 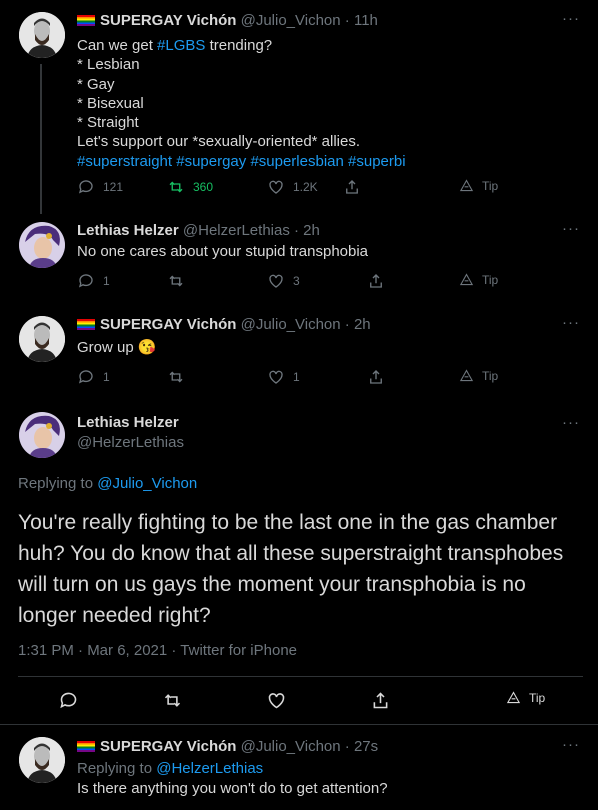 What do you see at coordinates (361, 20) in the screenshot?
I see `timestamp: · 11h` at bounding box center [361, 20].